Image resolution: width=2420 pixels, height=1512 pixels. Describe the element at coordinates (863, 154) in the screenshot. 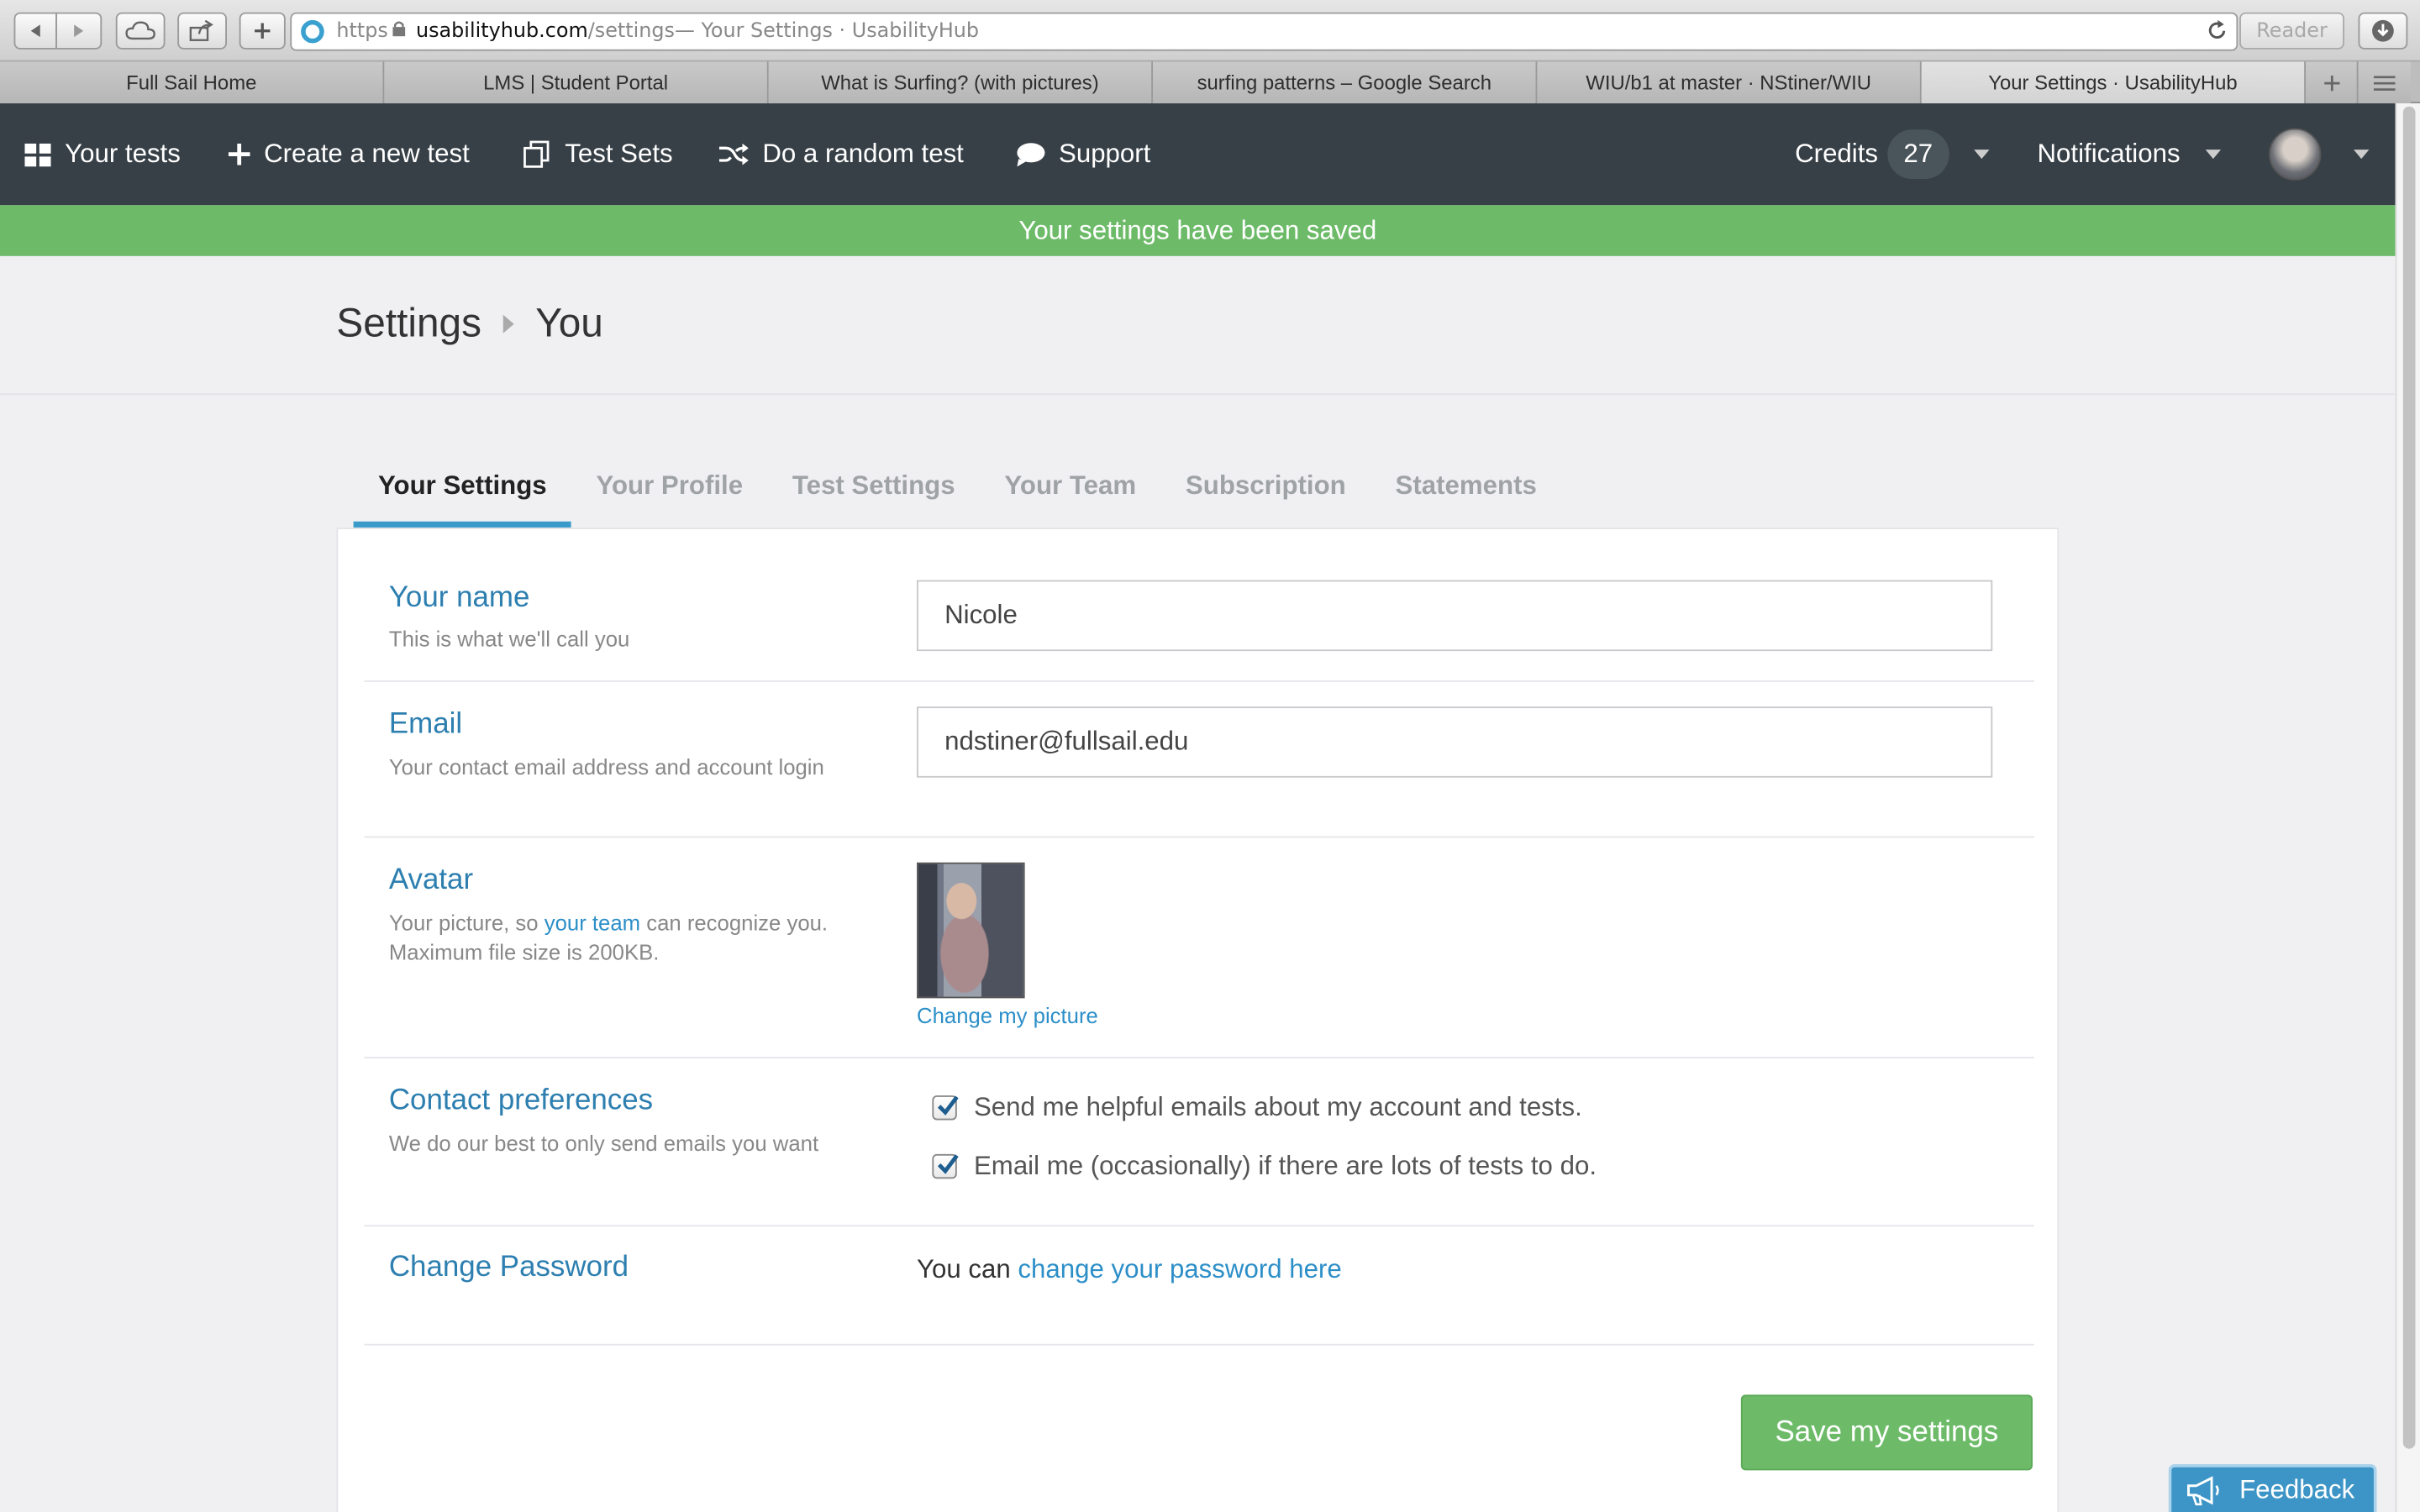

I see `nav-random-test-label: Do a random test` at that location.